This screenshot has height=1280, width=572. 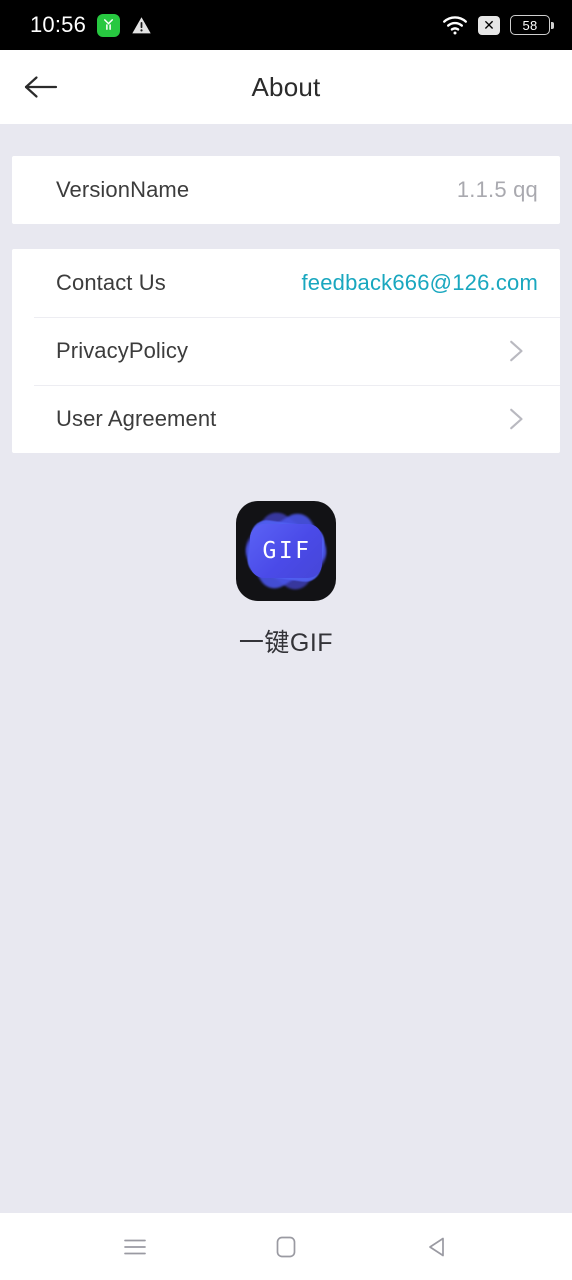 I want to click on page-title: About, so click(x=286, y=86).